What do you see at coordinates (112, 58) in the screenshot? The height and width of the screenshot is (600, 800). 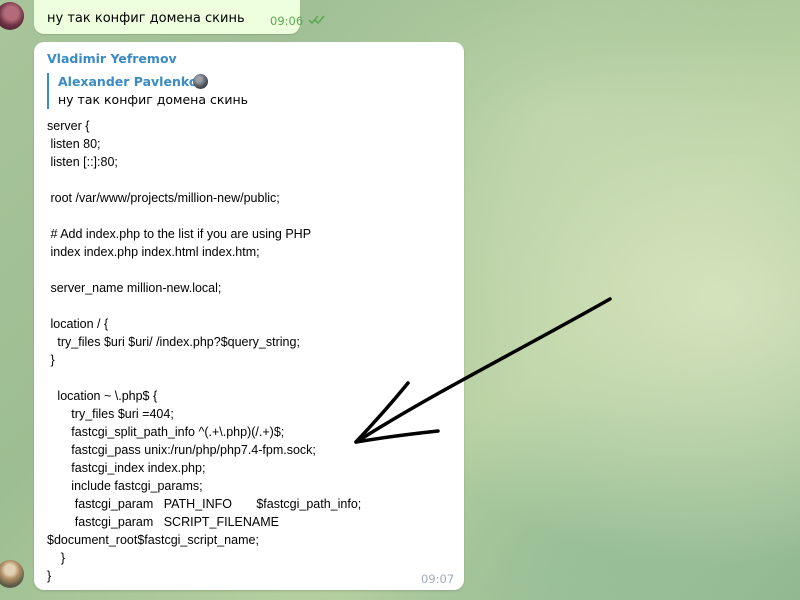 I see `sender-name: Vladimir Yefremov` at bounding box center [112, 58].